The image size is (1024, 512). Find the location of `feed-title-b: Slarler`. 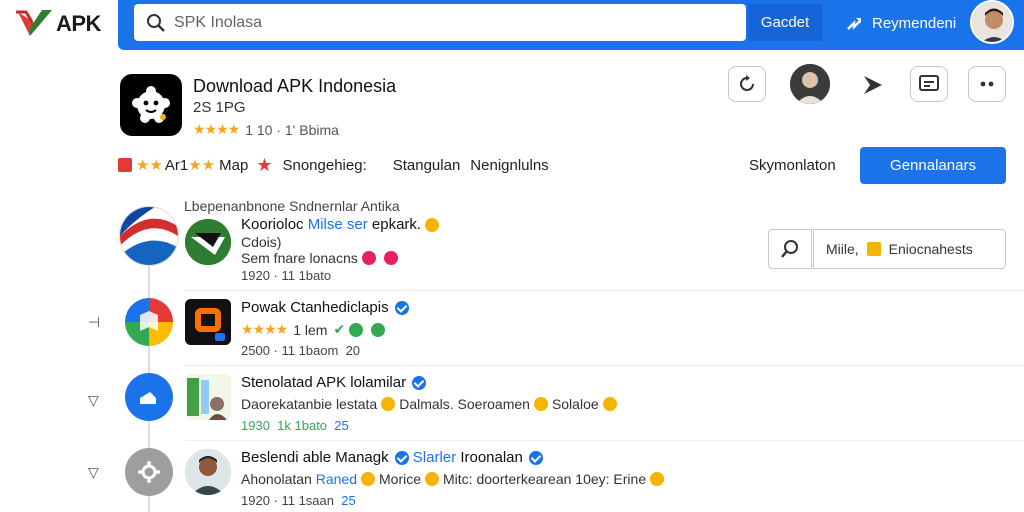

feed-title-b: Slarler is located at coordinates (434, 457).